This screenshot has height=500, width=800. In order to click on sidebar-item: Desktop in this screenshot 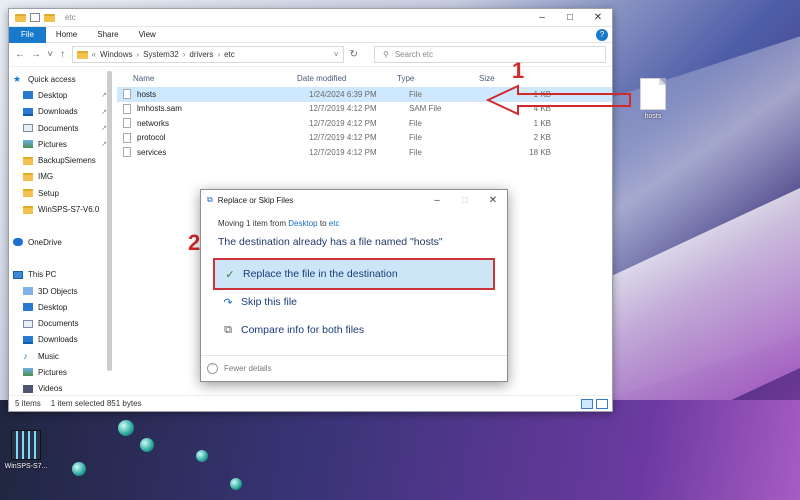, I will do `click(63, 307)`.